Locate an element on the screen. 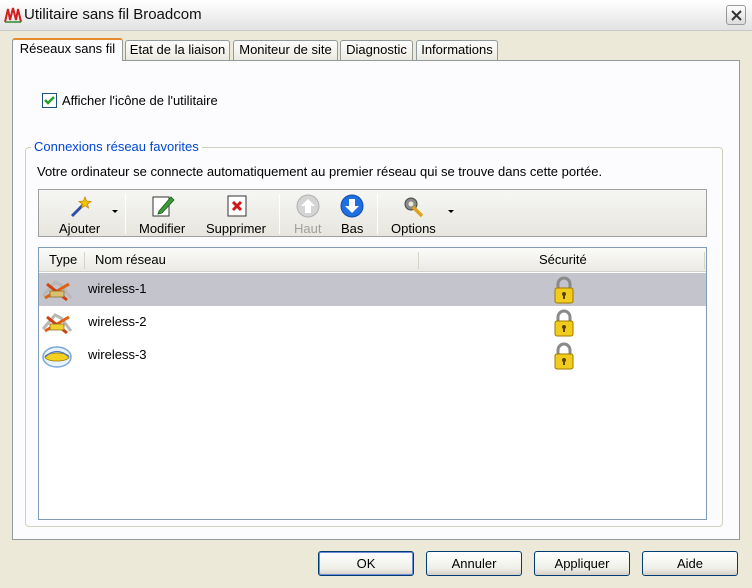  options-button: Options is located at coordinates (415, 213).